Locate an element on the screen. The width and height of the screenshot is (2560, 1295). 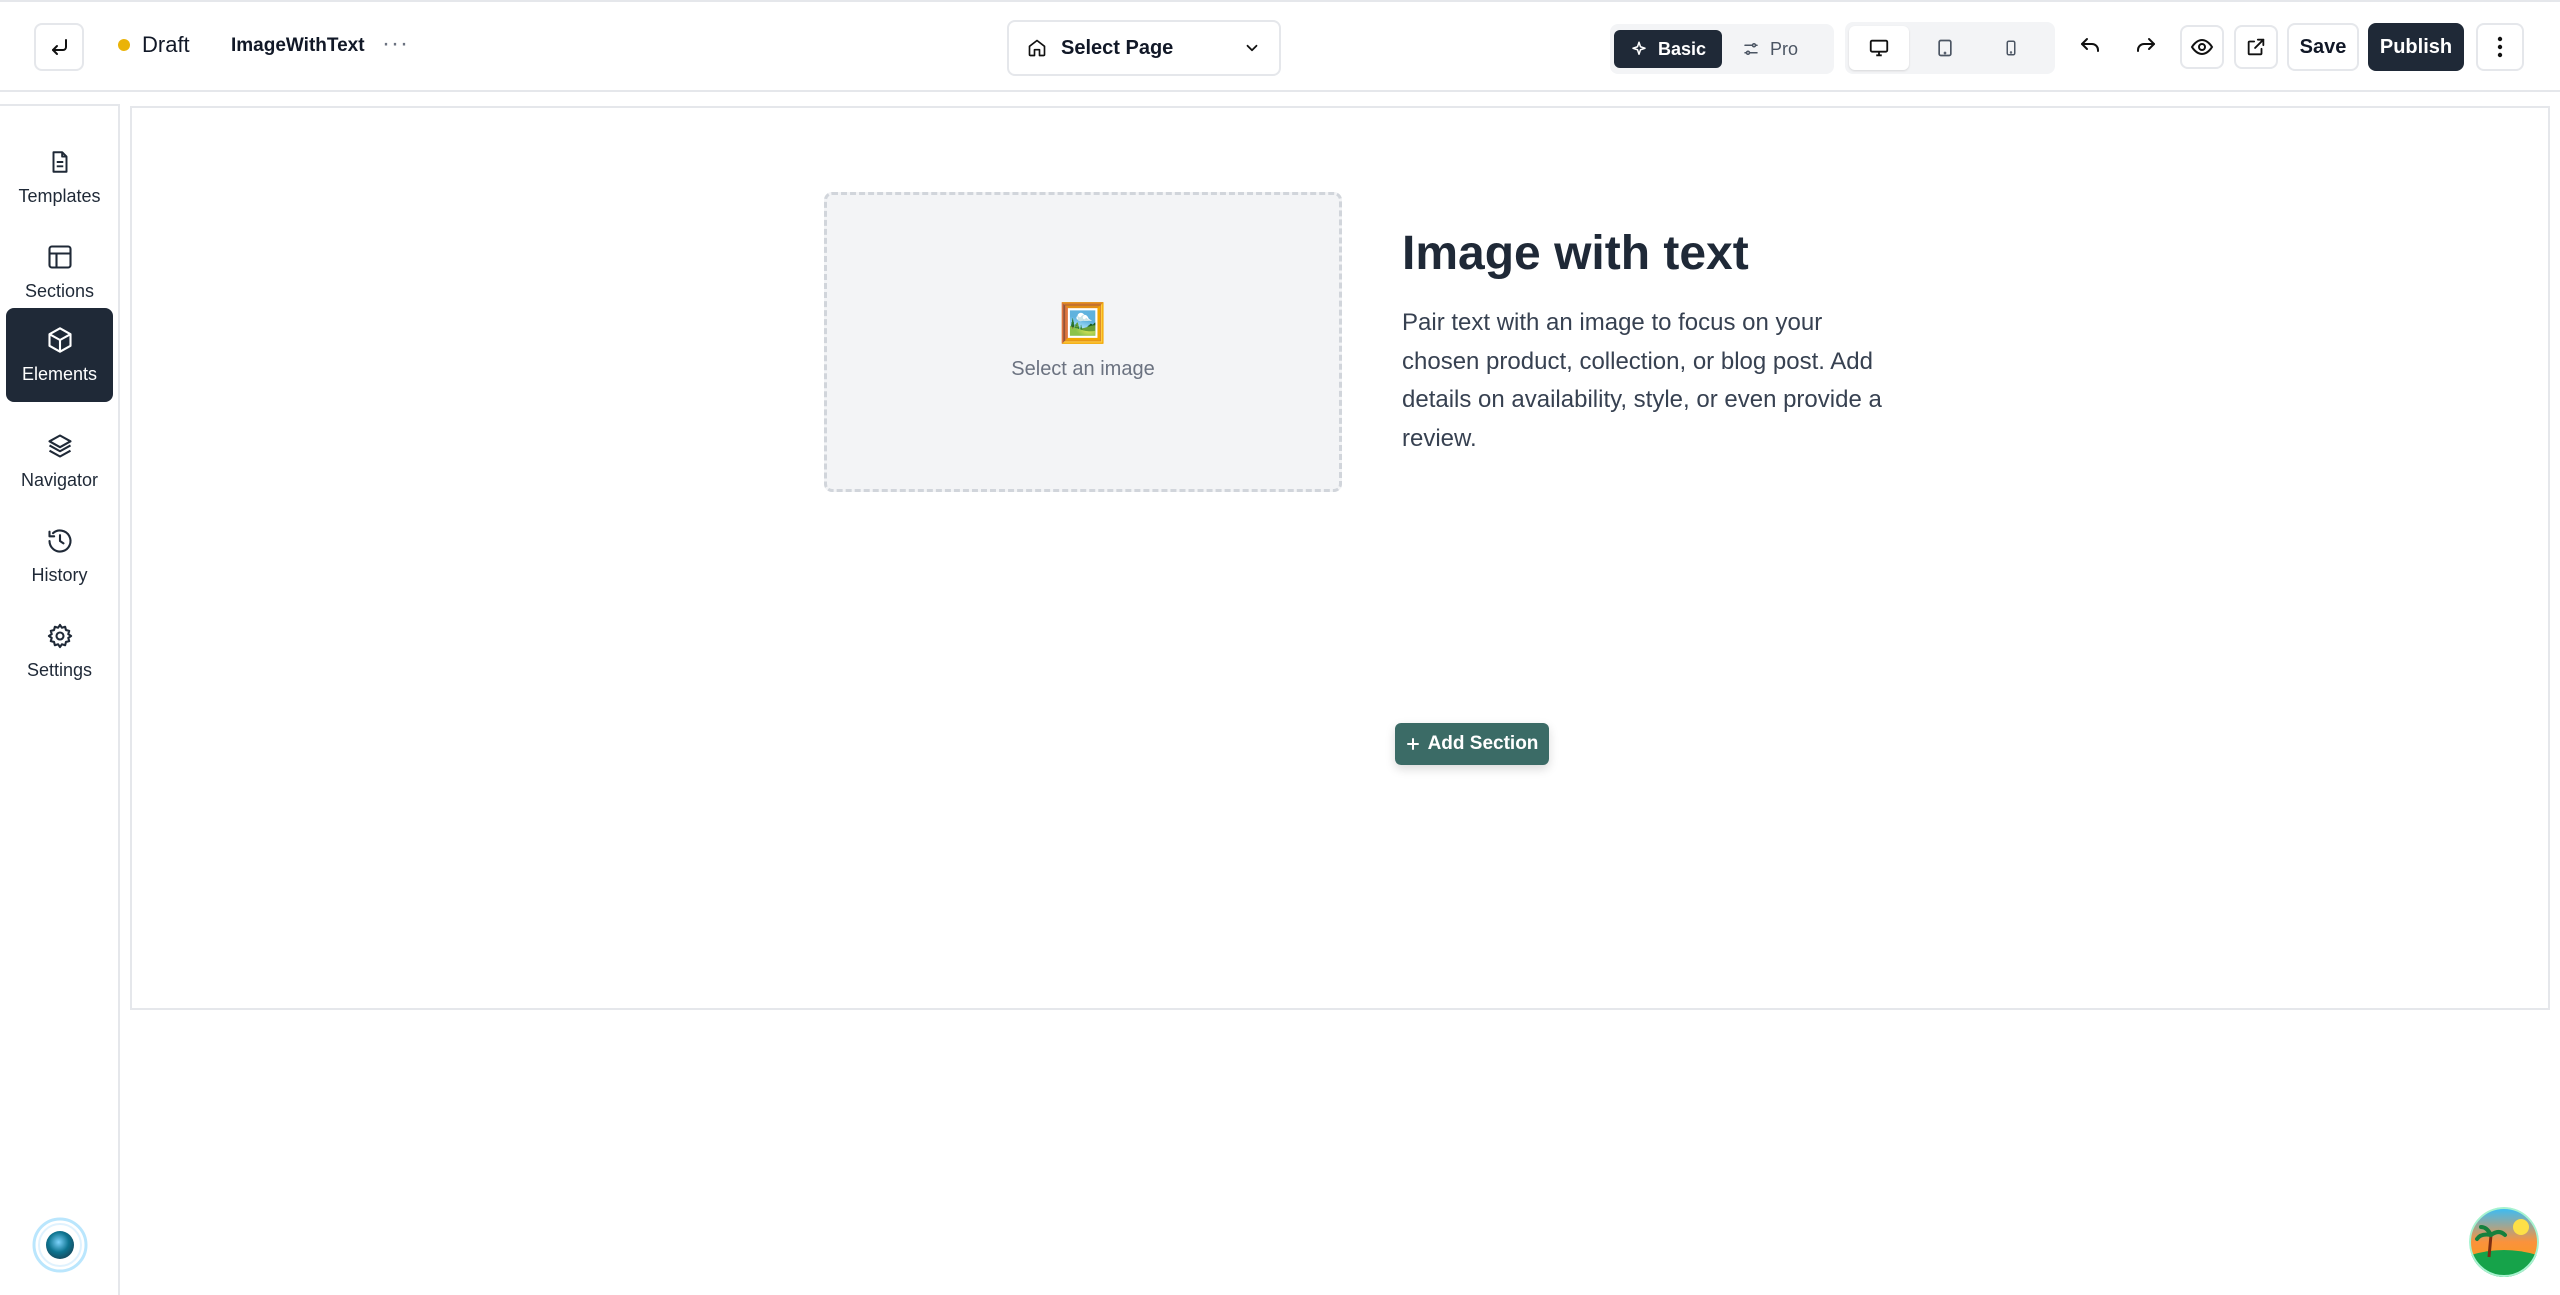
image-placeholder: 🖼️ Select an image is located at coordinates (1083, 342).